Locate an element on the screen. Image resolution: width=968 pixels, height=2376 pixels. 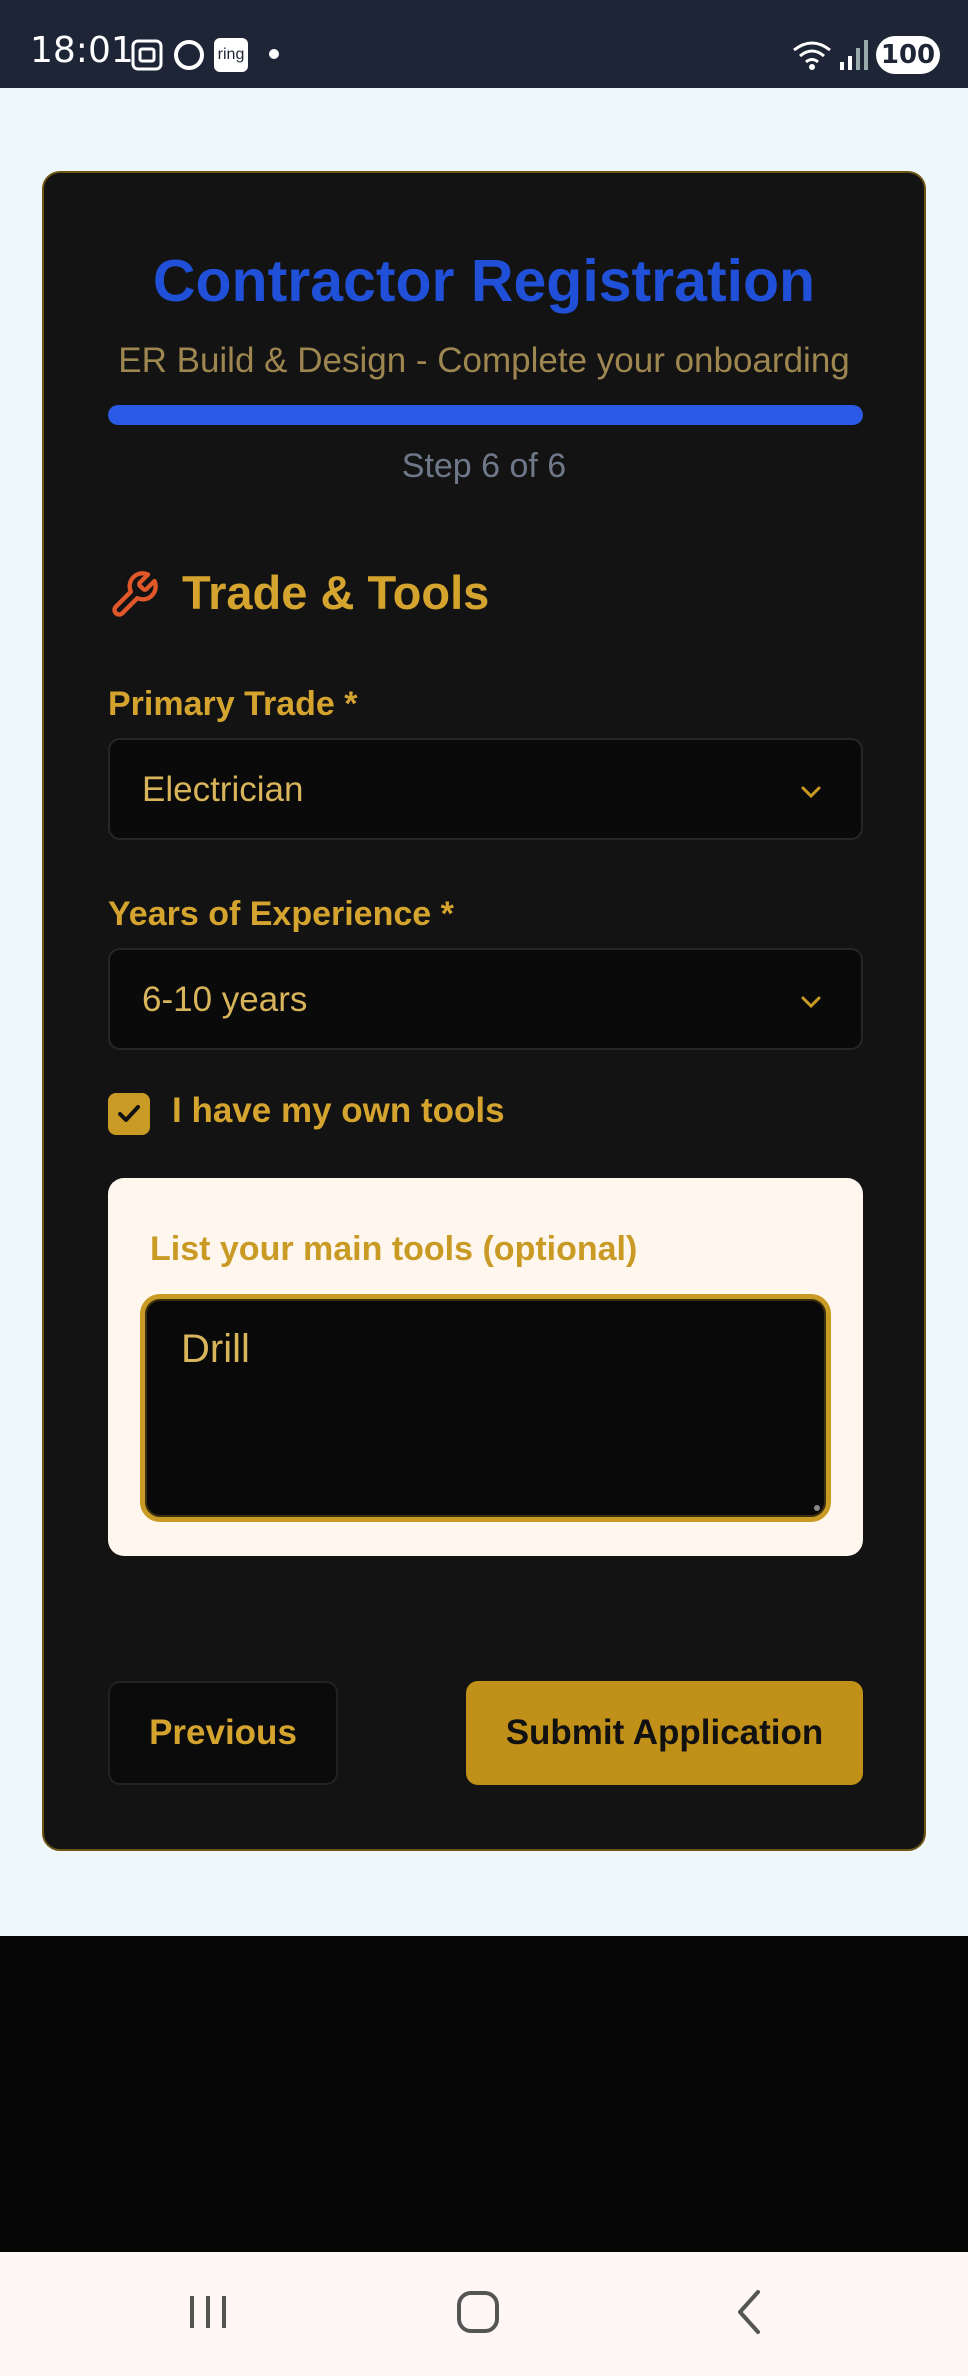
home-icon is located at coordinates (478, 2312).